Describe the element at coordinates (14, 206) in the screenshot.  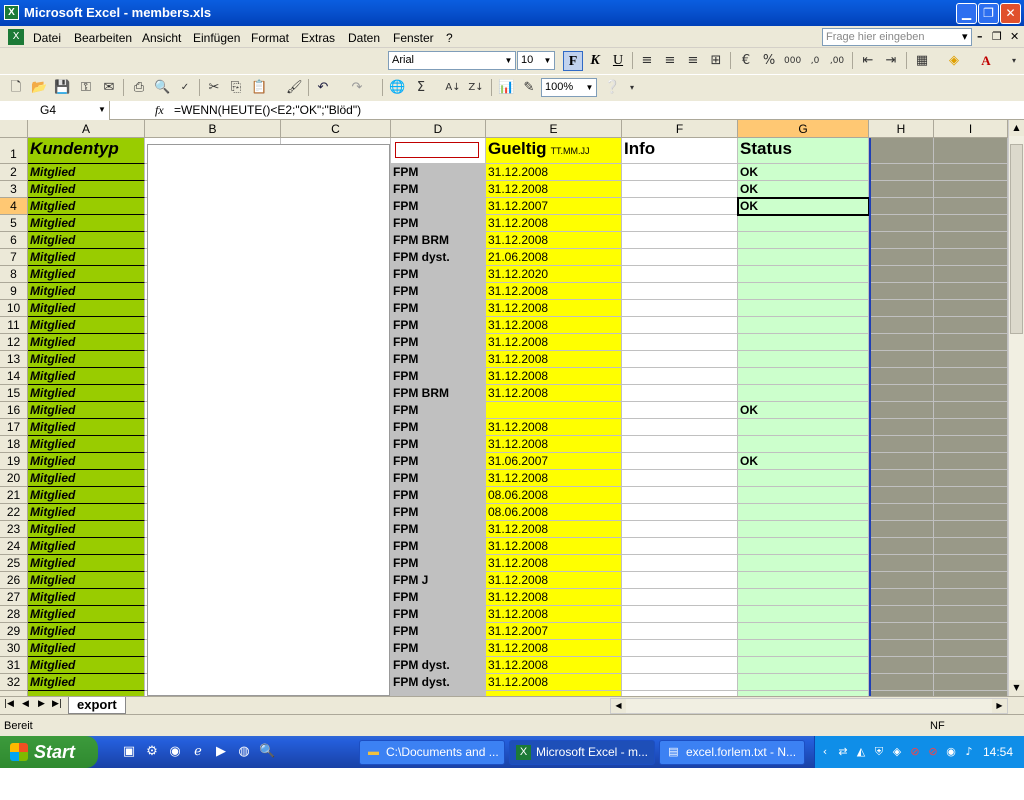
I see `row-header: 4` at that location.